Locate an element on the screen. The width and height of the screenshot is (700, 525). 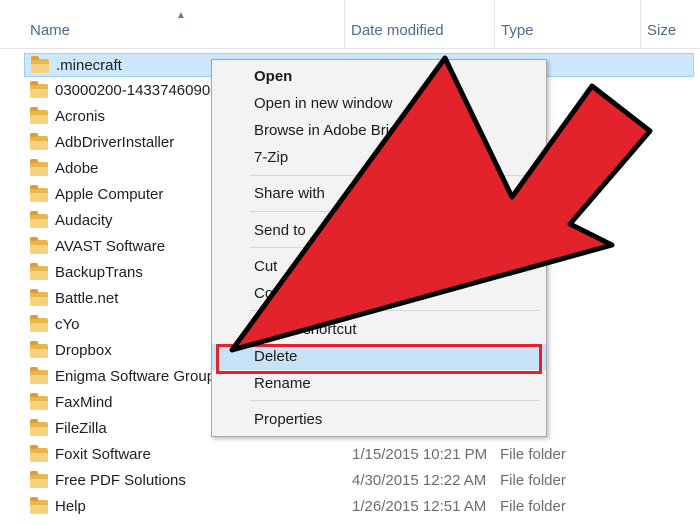
file-name: Audacity is located at coordinates (84, 220).